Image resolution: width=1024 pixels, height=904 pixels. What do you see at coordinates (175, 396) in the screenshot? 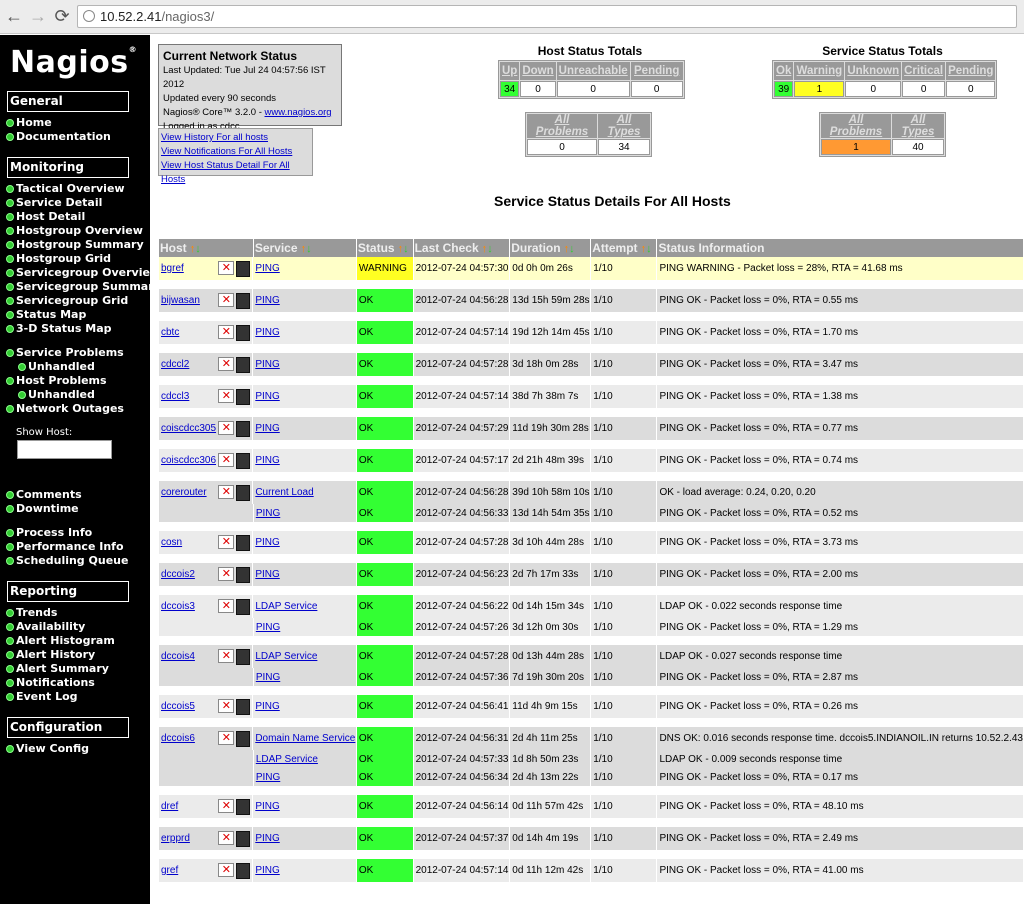
I see `host-link: cdccl3` at bounding box center [175, 396].